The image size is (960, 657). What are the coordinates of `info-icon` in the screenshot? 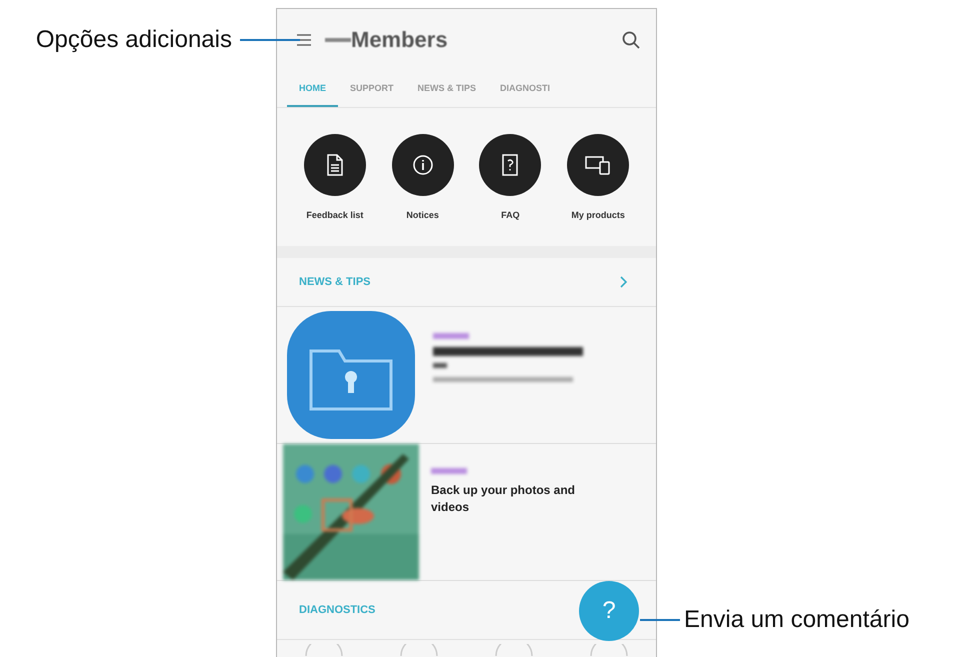 It's located at (423, 165).